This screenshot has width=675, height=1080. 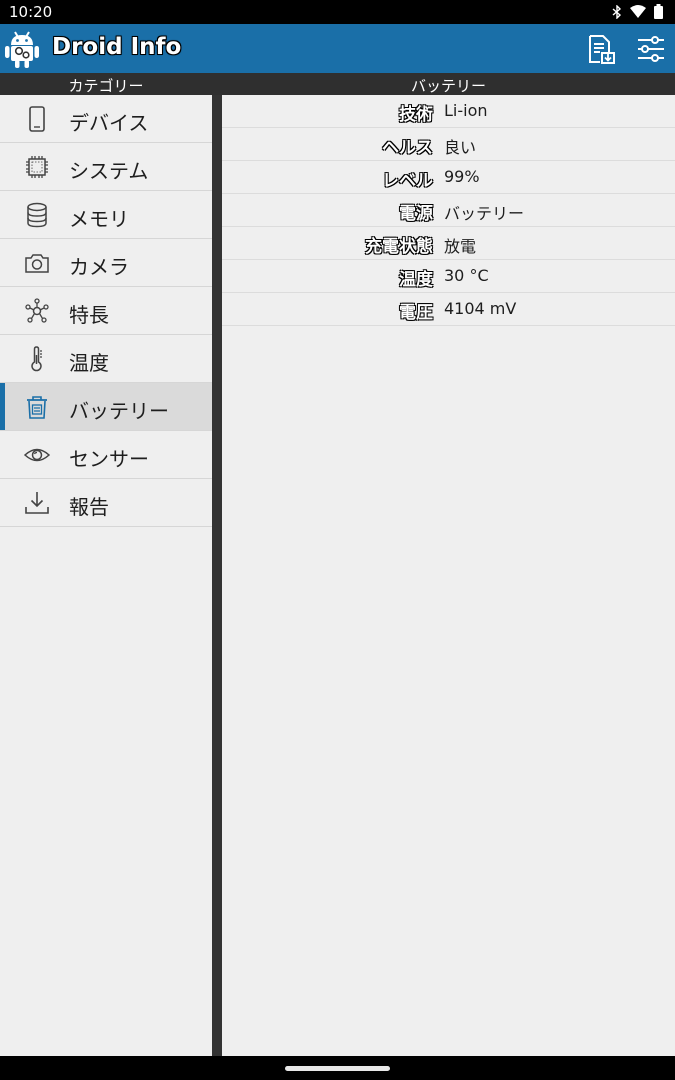 I want to click on settings-sliders-icon, so click(x=651, y=49).